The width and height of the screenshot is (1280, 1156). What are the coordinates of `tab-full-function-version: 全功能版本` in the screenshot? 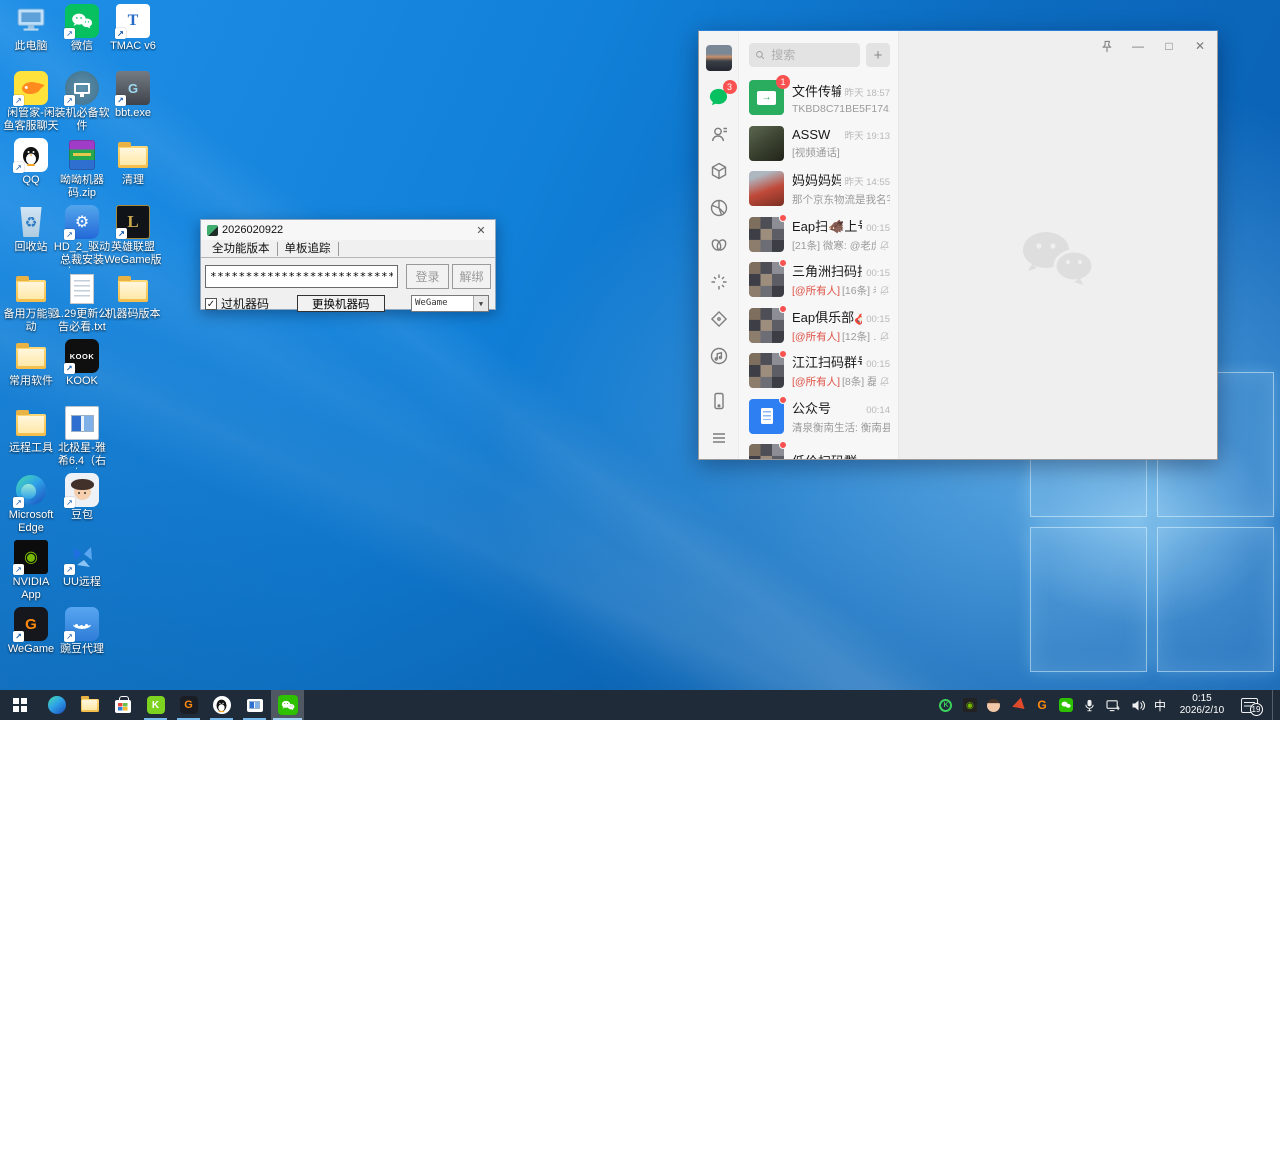 It's located at (241, 249).